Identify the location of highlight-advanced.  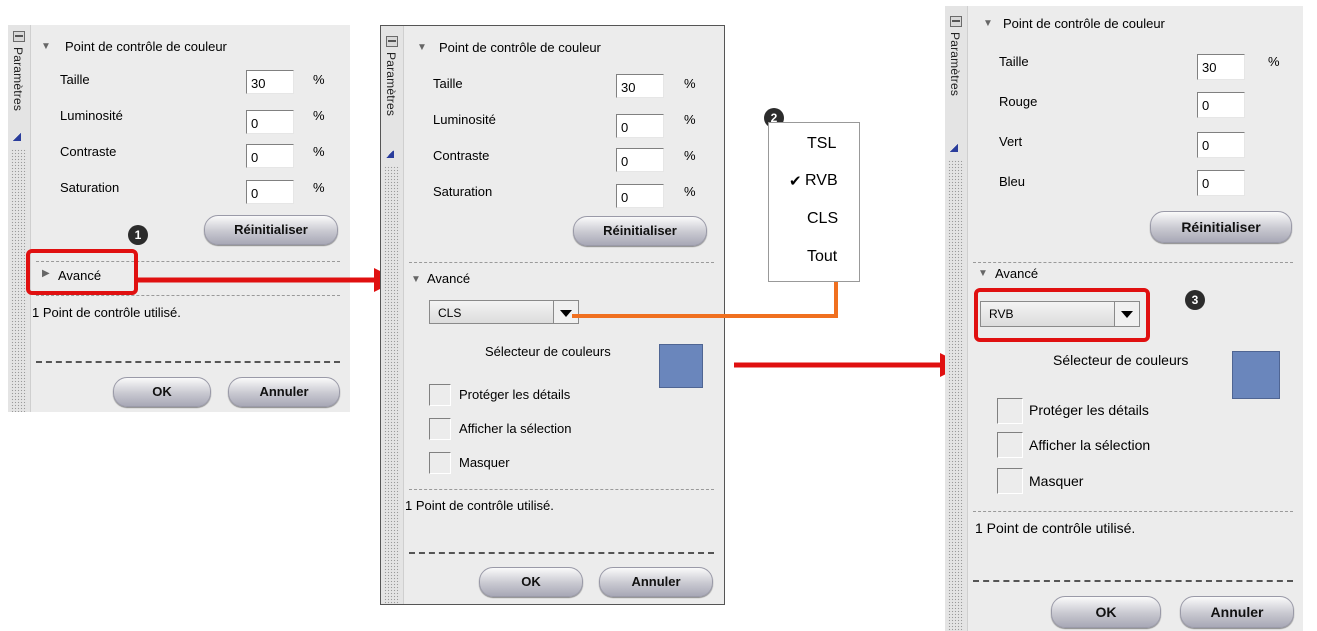
(82, 272).